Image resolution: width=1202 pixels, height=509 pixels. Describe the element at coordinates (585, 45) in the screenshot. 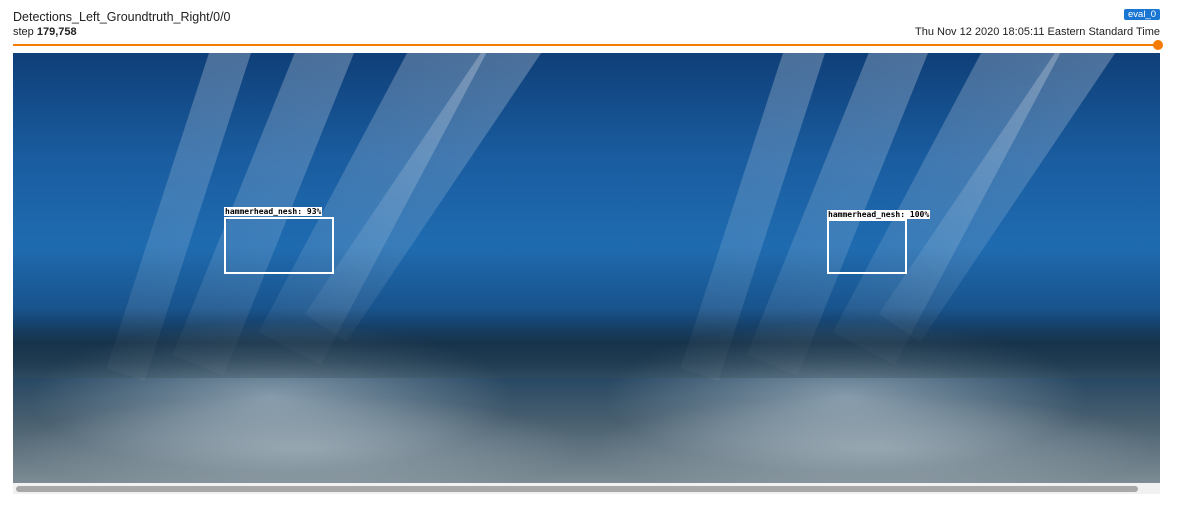

I see `step-slider-track` at that location.